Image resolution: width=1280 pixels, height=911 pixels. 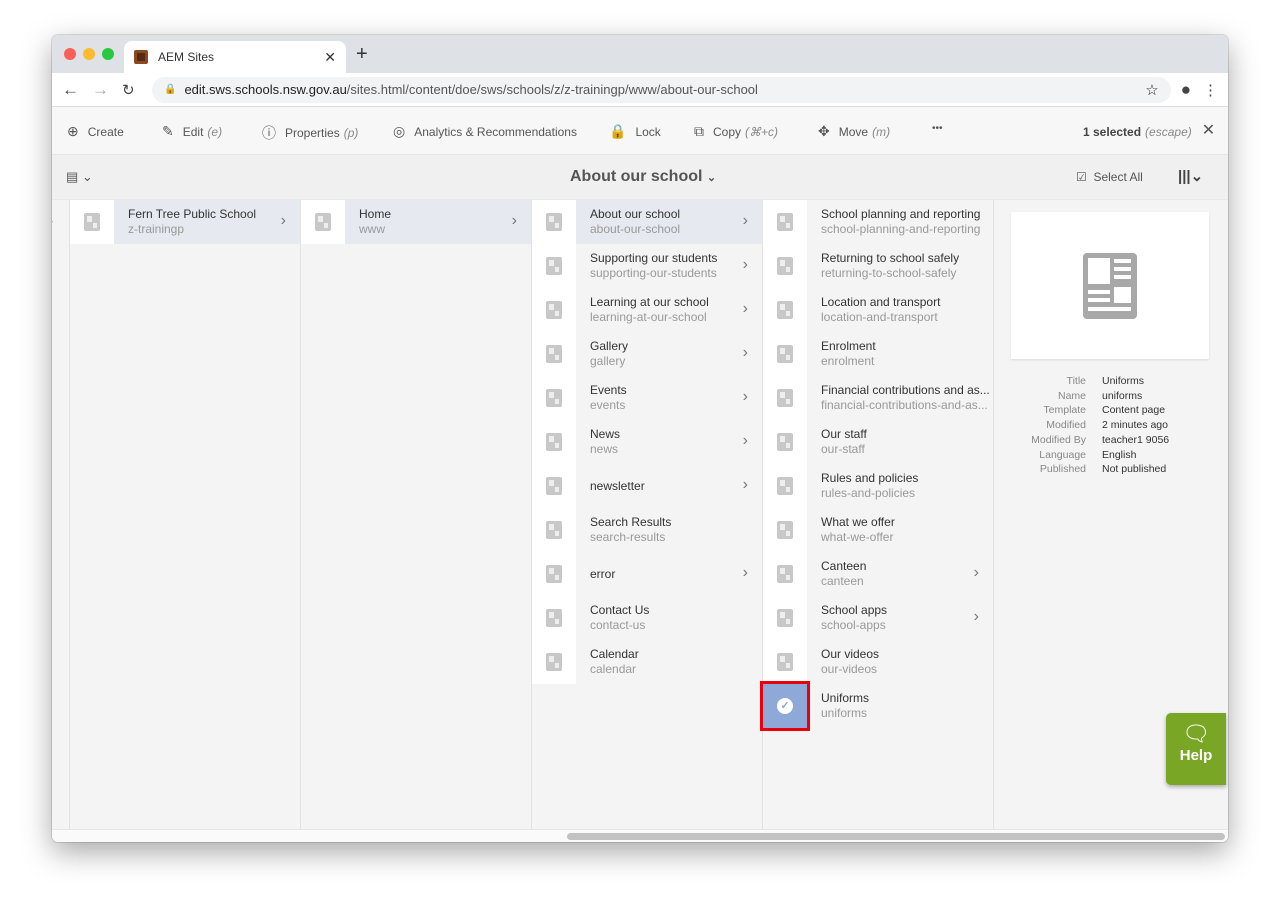 What do you see at coordinates (647, 354) in the screenshot?
I see `list-item: Gallery gallery ›` at bounding box center [647, 354].